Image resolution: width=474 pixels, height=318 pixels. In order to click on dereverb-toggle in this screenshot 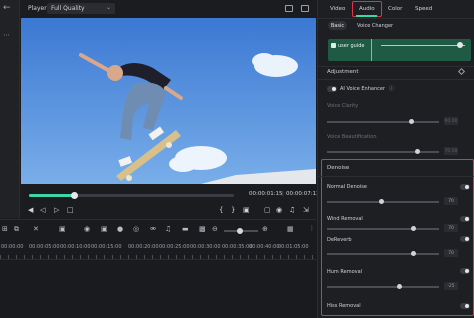, I will do `click(465, 239)`.